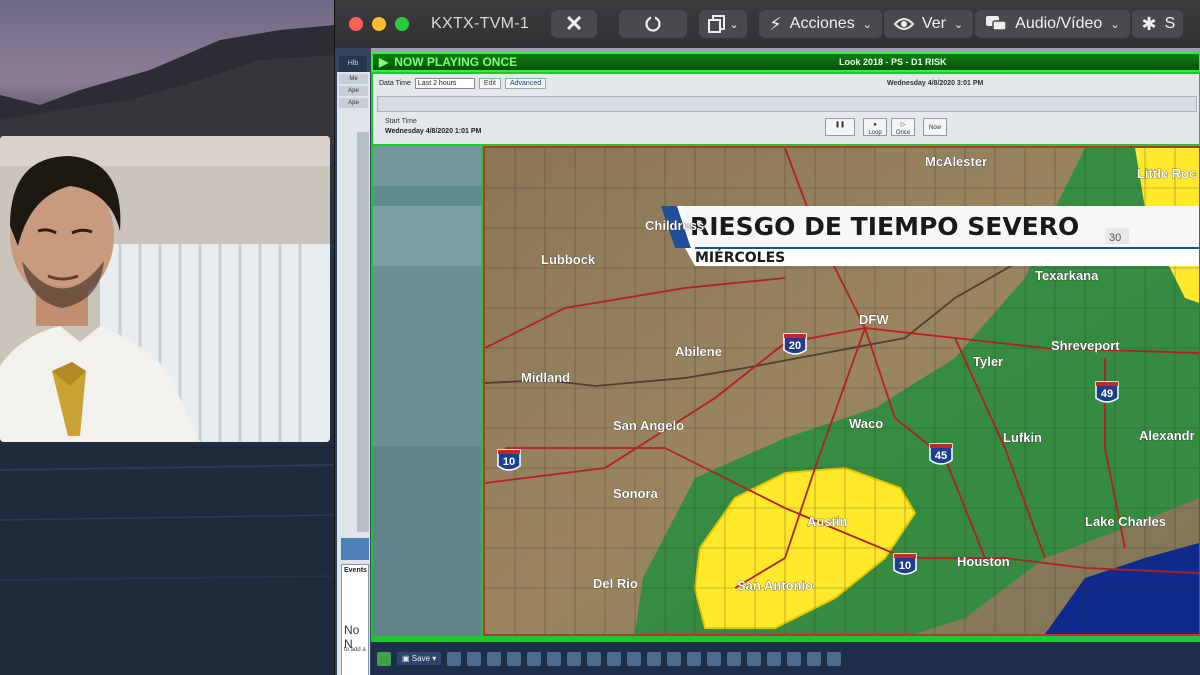 The image size is (1200, 675). Describe the element at coordinates (698, 351) in the screenshot. I see `city-label: Abilene` at that location.